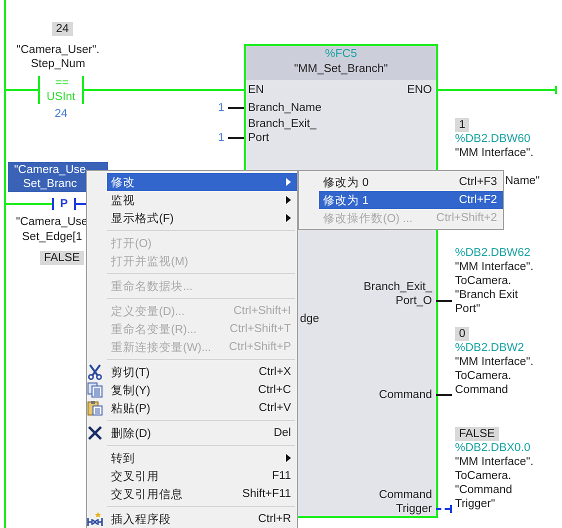 The height and width of the screenshot is (528, 562). What do you see at coordinates (202, 182) in the screenshot?
I see `menu-item: 修改` at bounding box center [202, 182].